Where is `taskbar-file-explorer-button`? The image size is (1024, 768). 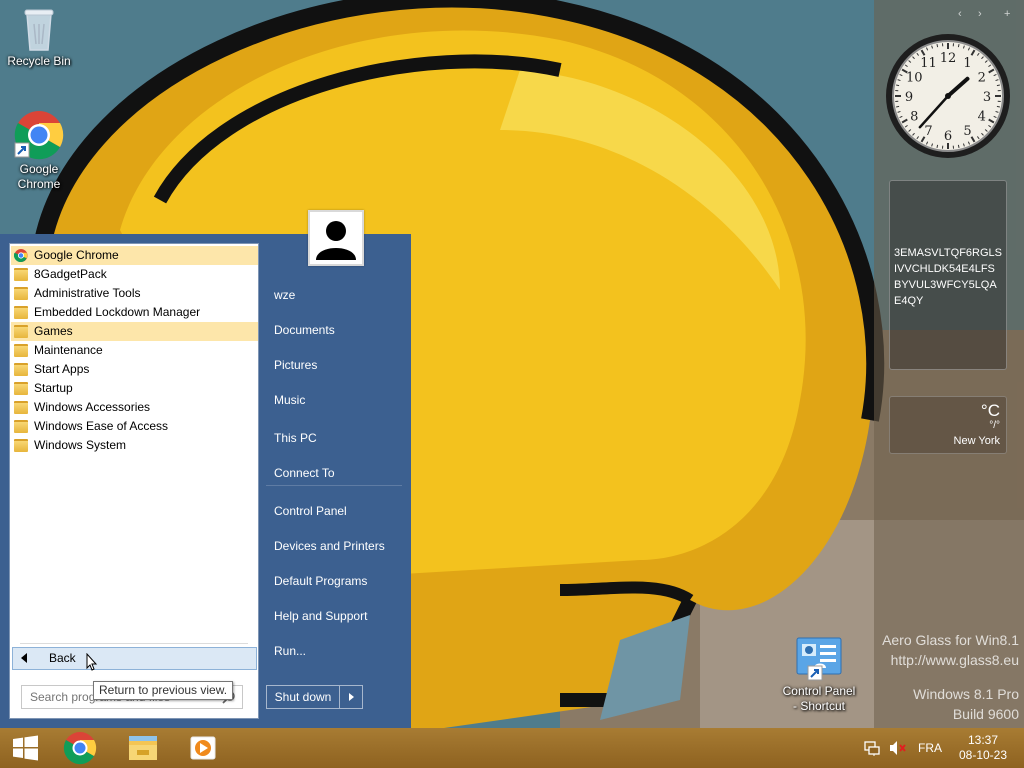
taskbar-file-explorer-button is located at coordinates (143, 748).